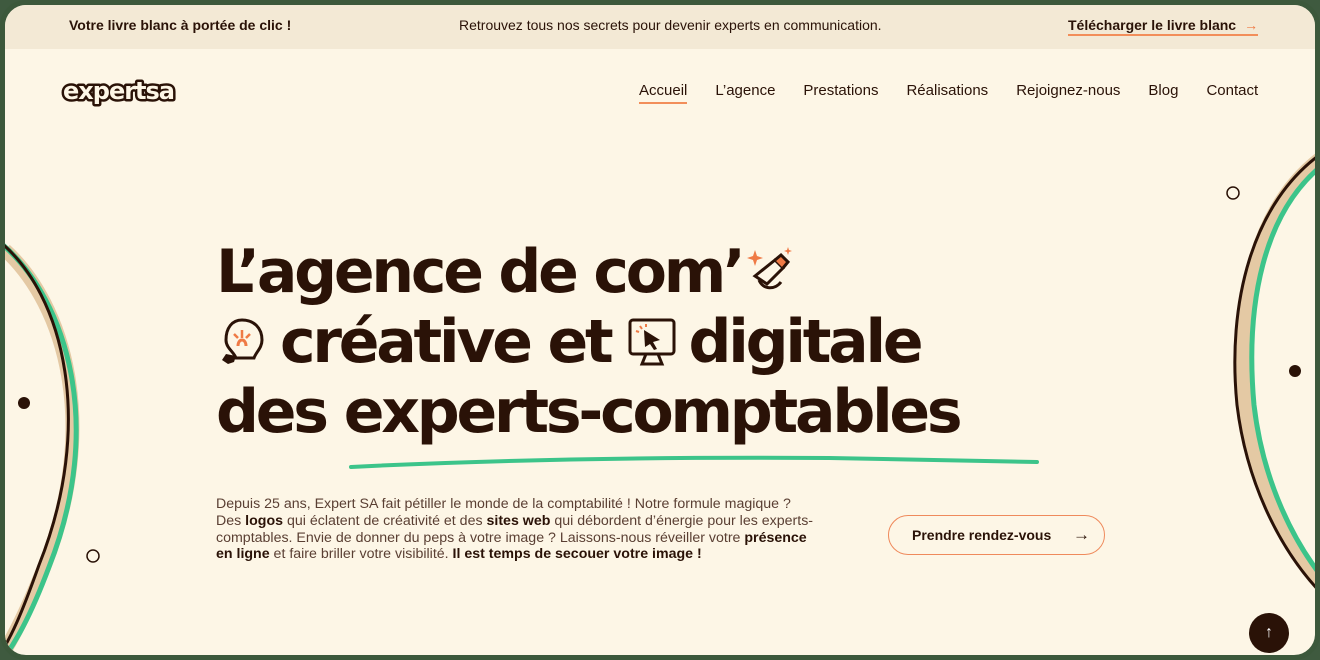  I want to click on book-appointment-label: Prendre rendez-vous, so click(982, 535).